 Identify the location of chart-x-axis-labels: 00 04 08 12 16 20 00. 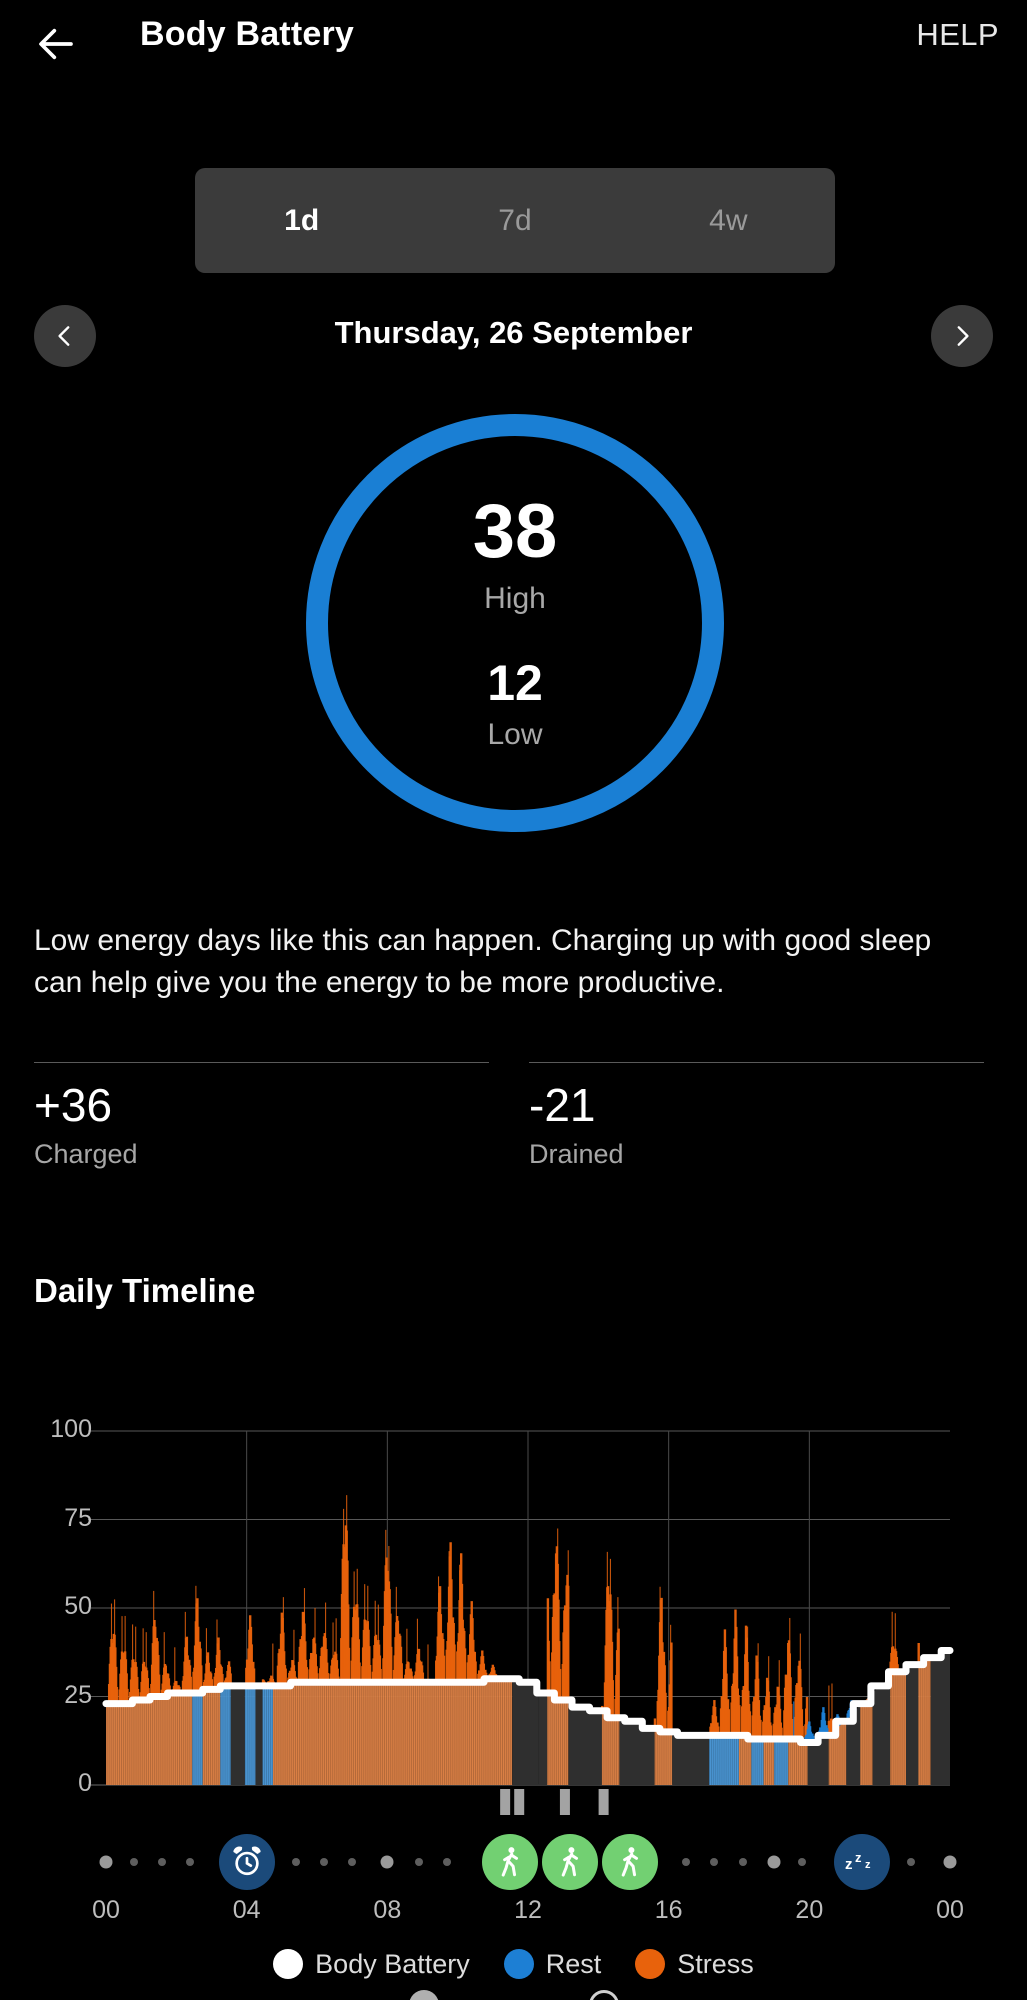
(513, 1916).